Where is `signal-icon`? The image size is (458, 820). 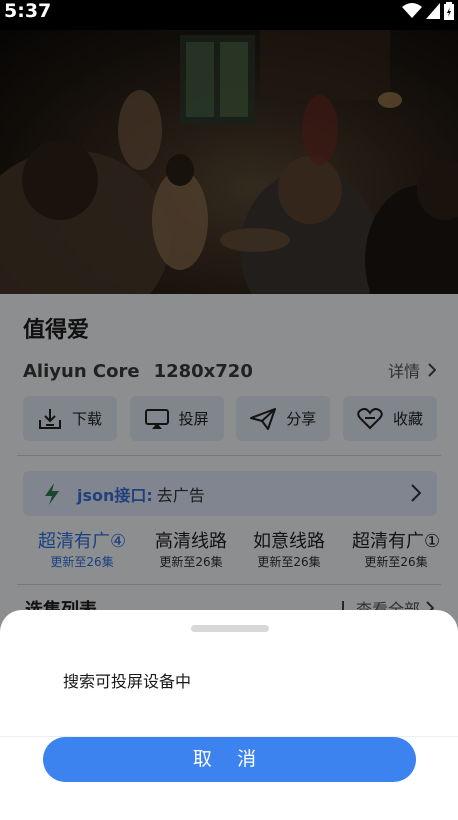
signal-icon is located at coordinates (433, 11).